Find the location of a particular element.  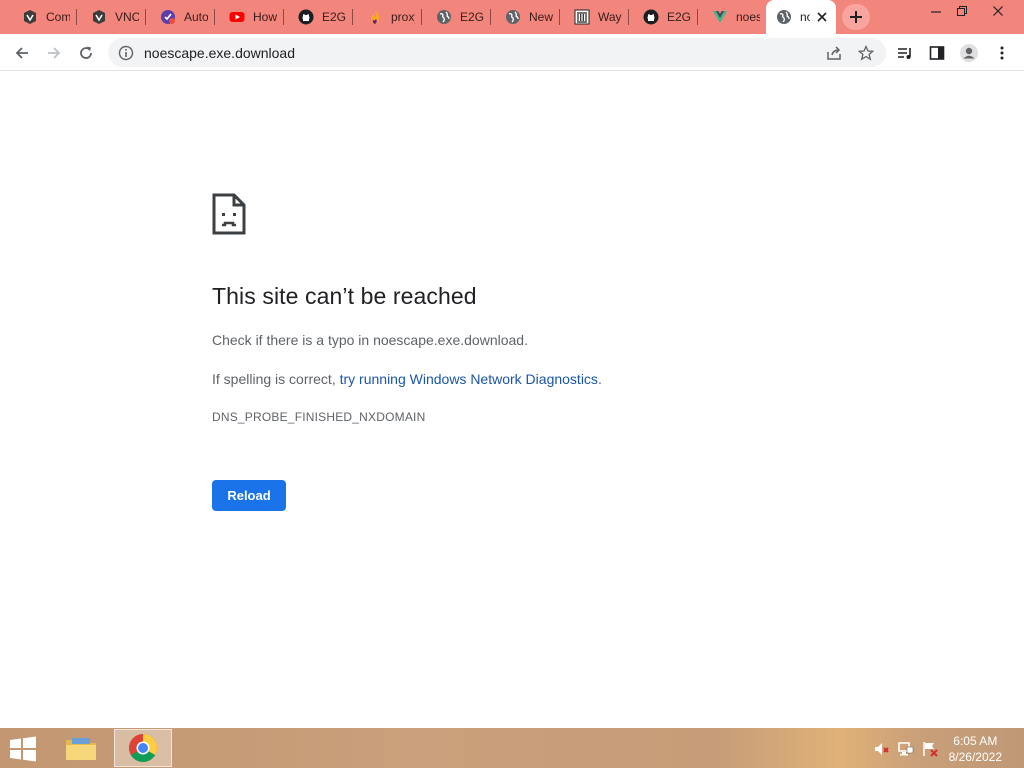

star-icon is located at coordinates (866, 53).